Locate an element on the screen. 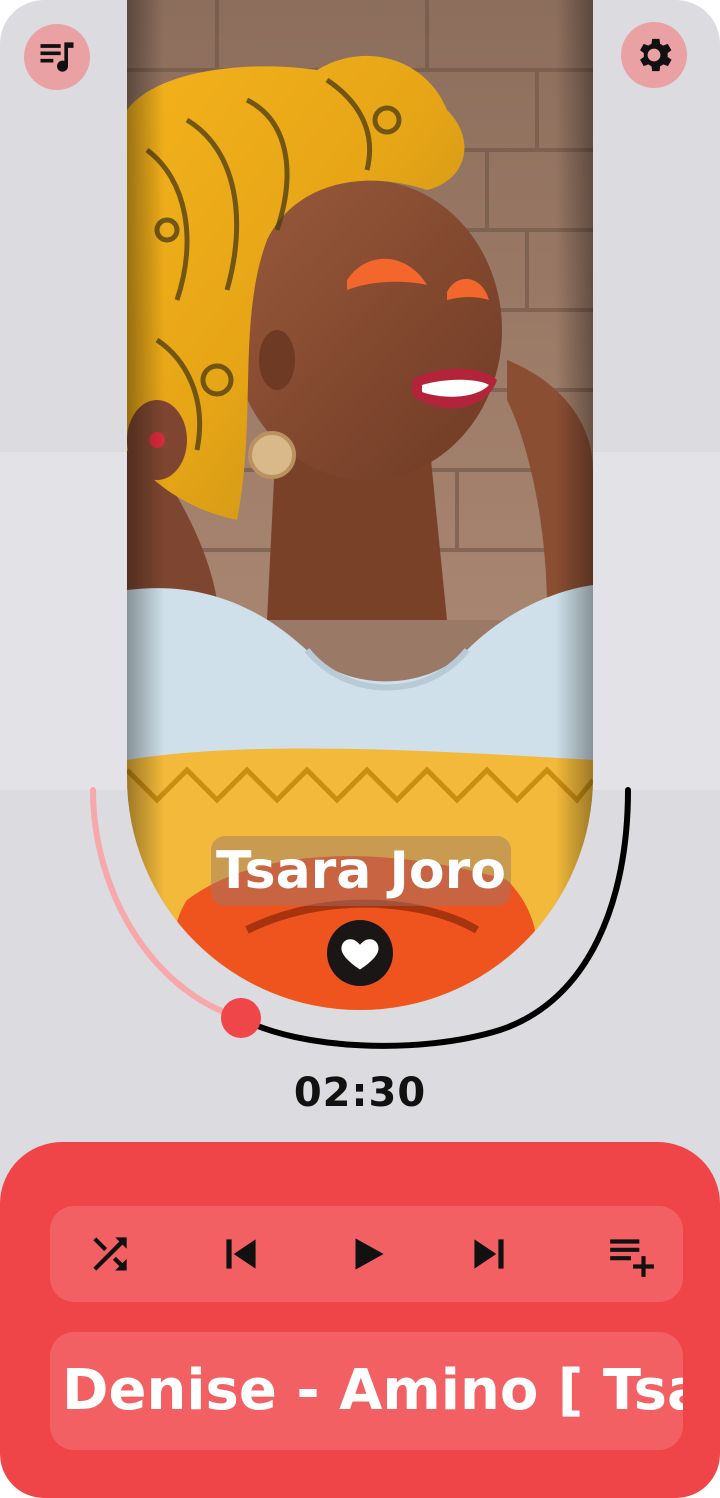 This screenshot has width=720, height=1498. play-icon is located at coordinates (369, 1254).